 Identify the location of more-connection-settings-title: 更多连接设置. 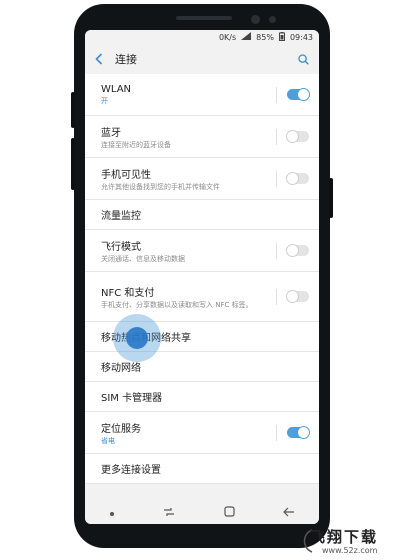
(131, 470).